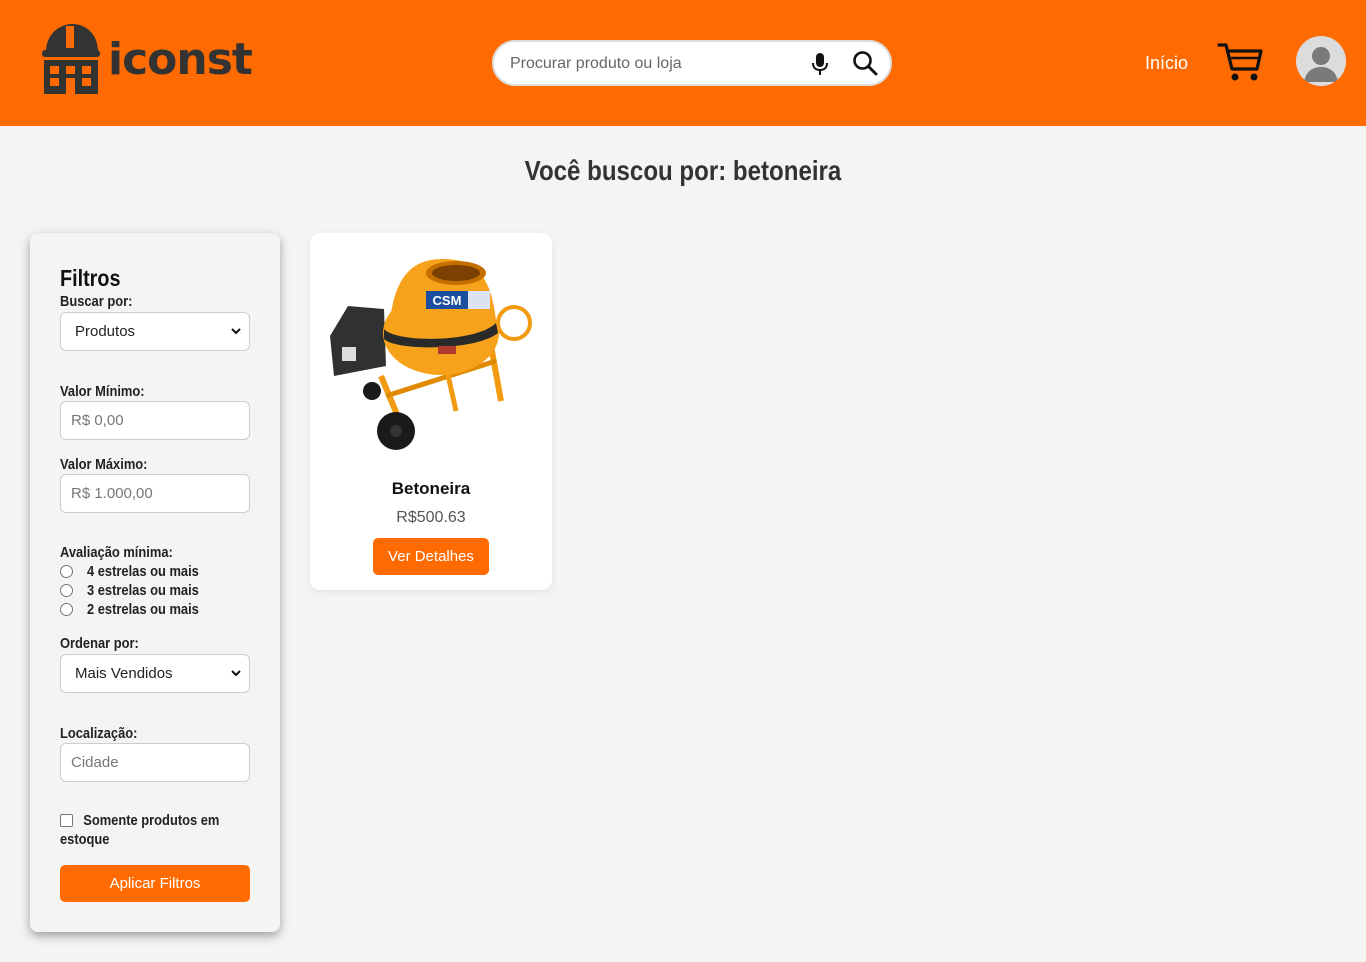 The image size is (1366, 962). What do you see at coordinates (447, 300) in the screenshot?
I see `mixer-brand-text: CSM` at bounding box center [447, 300].